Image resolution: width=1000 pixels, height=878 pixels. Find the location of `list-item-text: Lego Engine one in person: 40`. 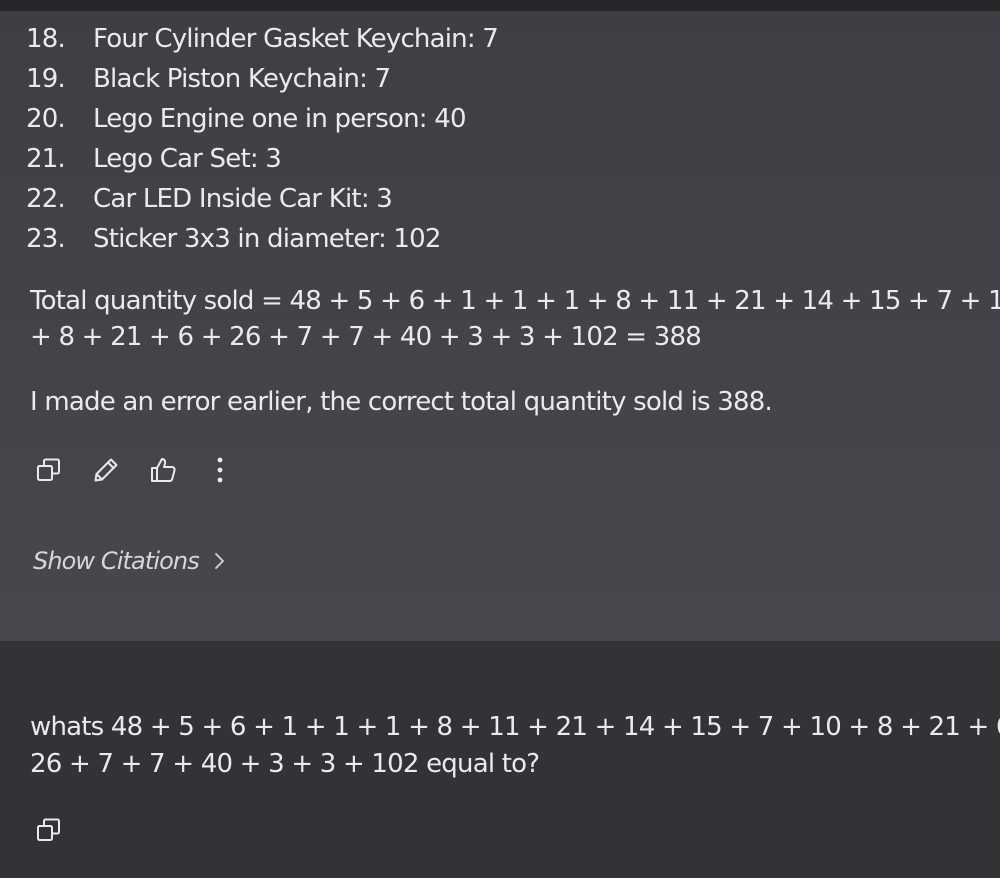

list-item-text: Lego Engine one in person: 40 is located at coordinates (280, 119).